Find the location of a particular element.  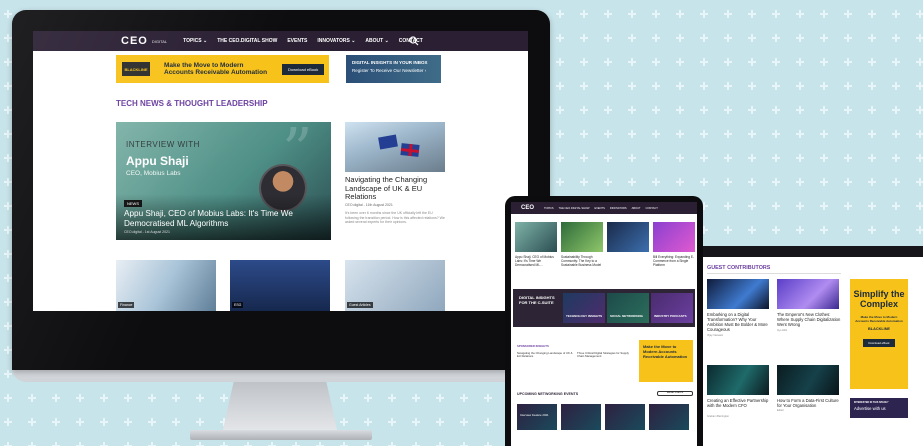

thumbnail-tag: Finance is located at coordinates (126, 305).